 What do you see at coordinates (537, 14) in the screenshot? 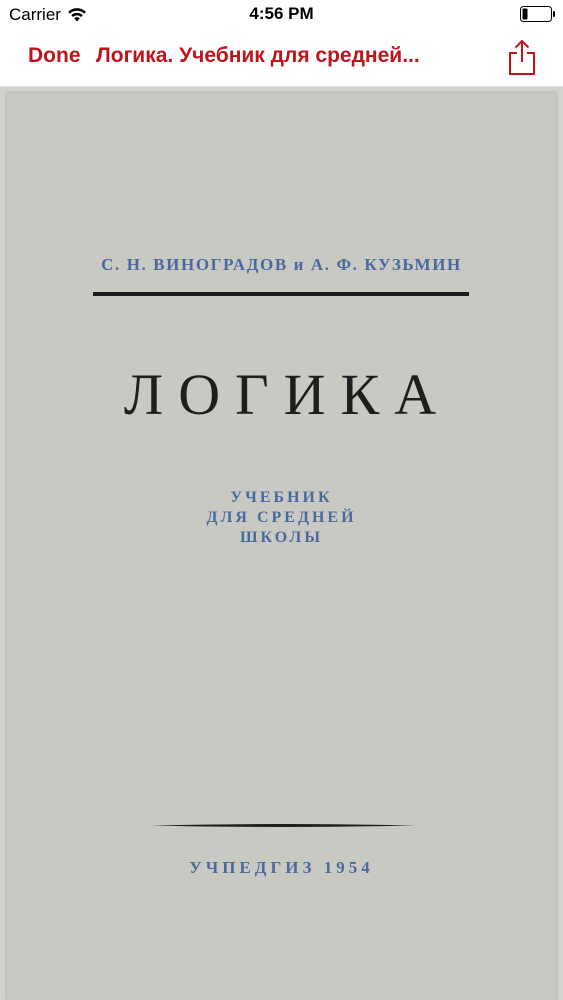
I see `battery-icon` at bounding box center [537, 14].